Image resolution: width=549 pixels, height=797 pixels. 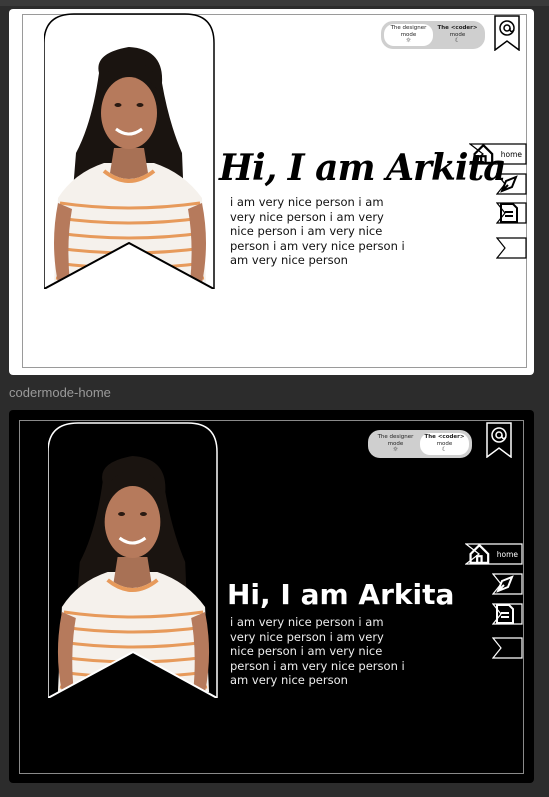 What do you see at coordinates (60, 392) in the screenshot?
I see `frame-label-codermode: codermode-home` at bounding box center [60, 392].